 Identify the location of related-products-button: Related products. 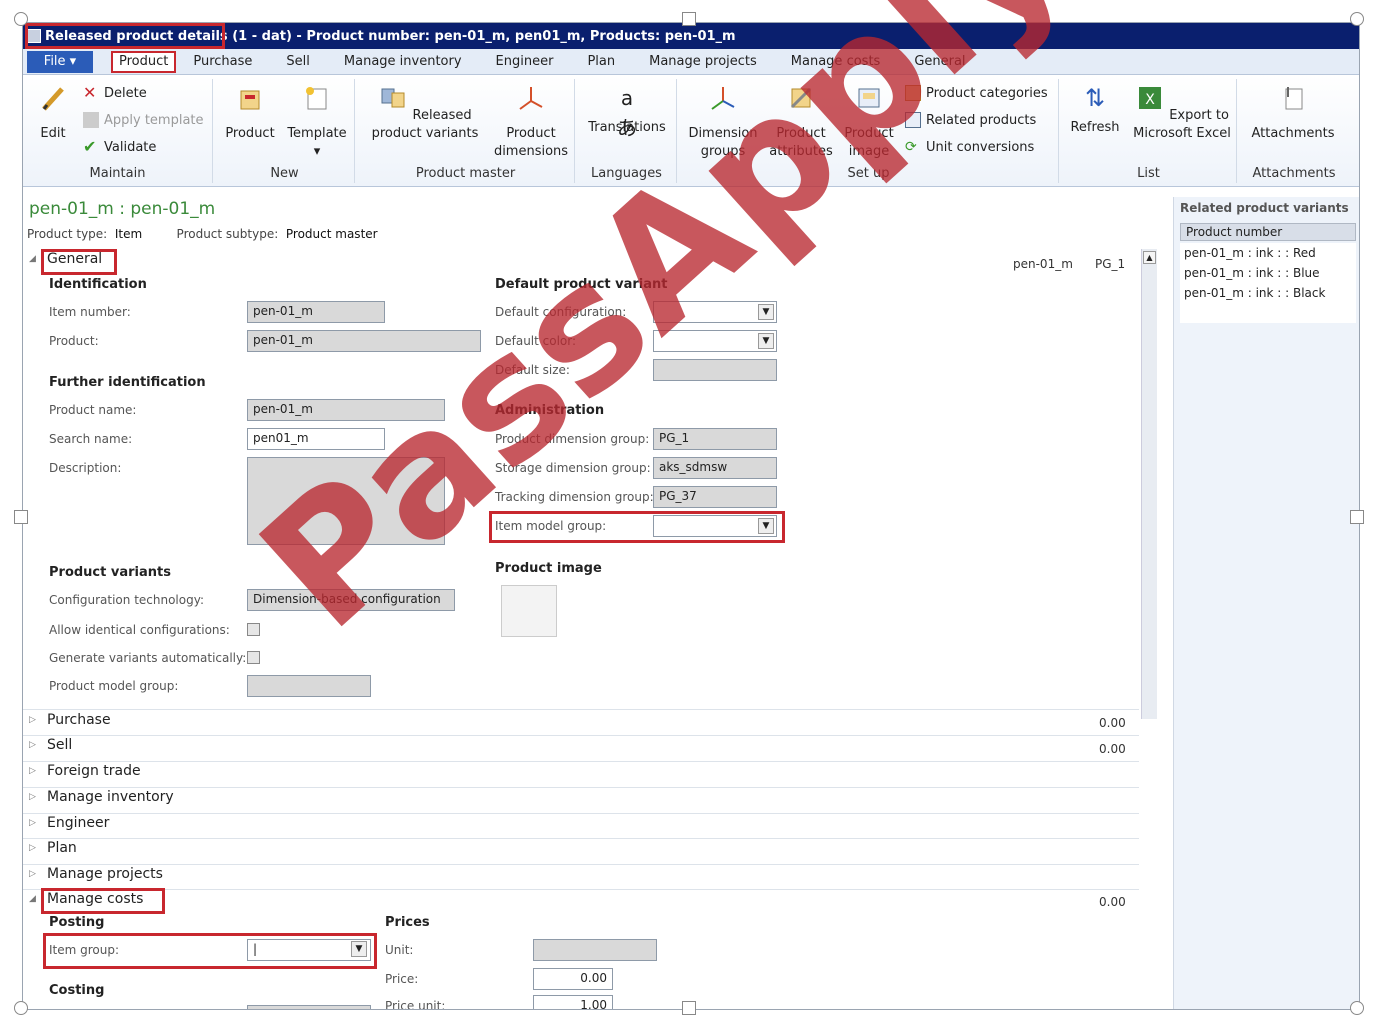
(970, 120).